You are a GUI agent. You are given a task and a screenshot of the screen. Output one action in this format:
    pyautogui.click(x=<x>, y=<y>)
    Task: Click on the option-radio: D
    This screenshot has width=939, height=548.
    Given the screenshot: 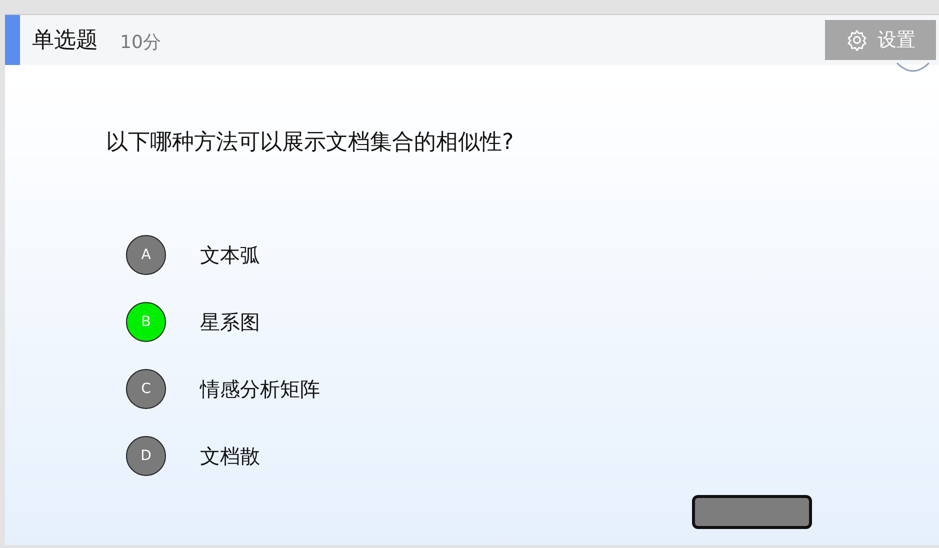 What is the action you would take?
    pyautogui.click(x=146, y=456)
    